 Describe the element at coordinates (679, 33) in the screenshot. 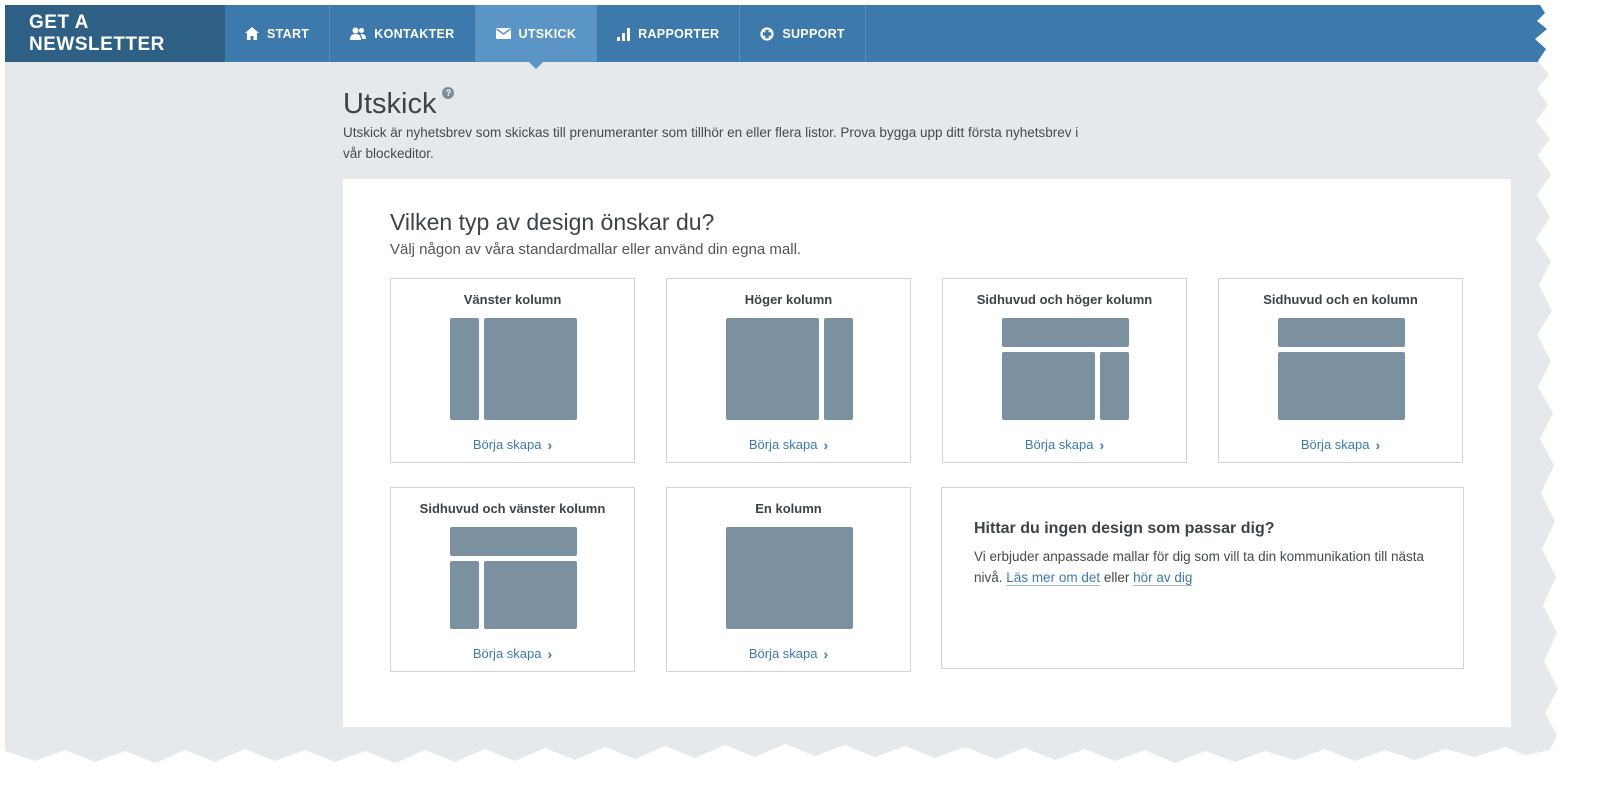

I see `nav-item-label: RAPPORTER` at that location.